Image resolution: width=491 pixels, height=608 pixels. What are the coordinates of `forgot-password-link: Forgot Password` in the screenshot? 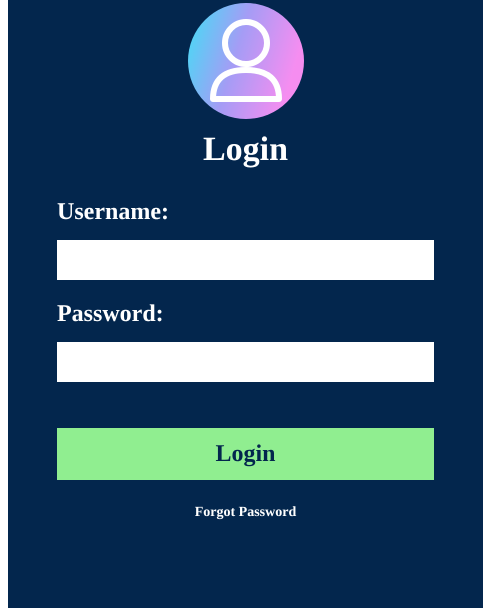 It's located at (245, 512).